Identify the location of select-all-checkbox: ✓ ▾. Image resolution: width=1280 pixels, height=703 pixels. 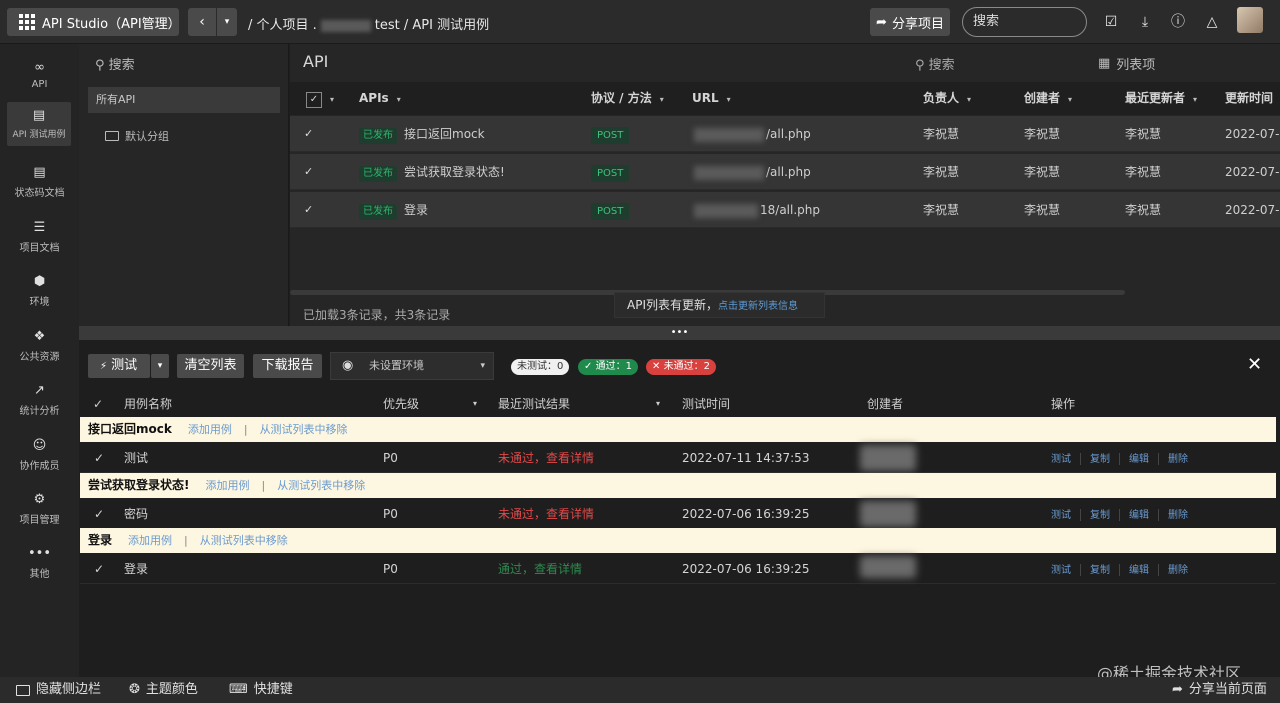
(320, 98).